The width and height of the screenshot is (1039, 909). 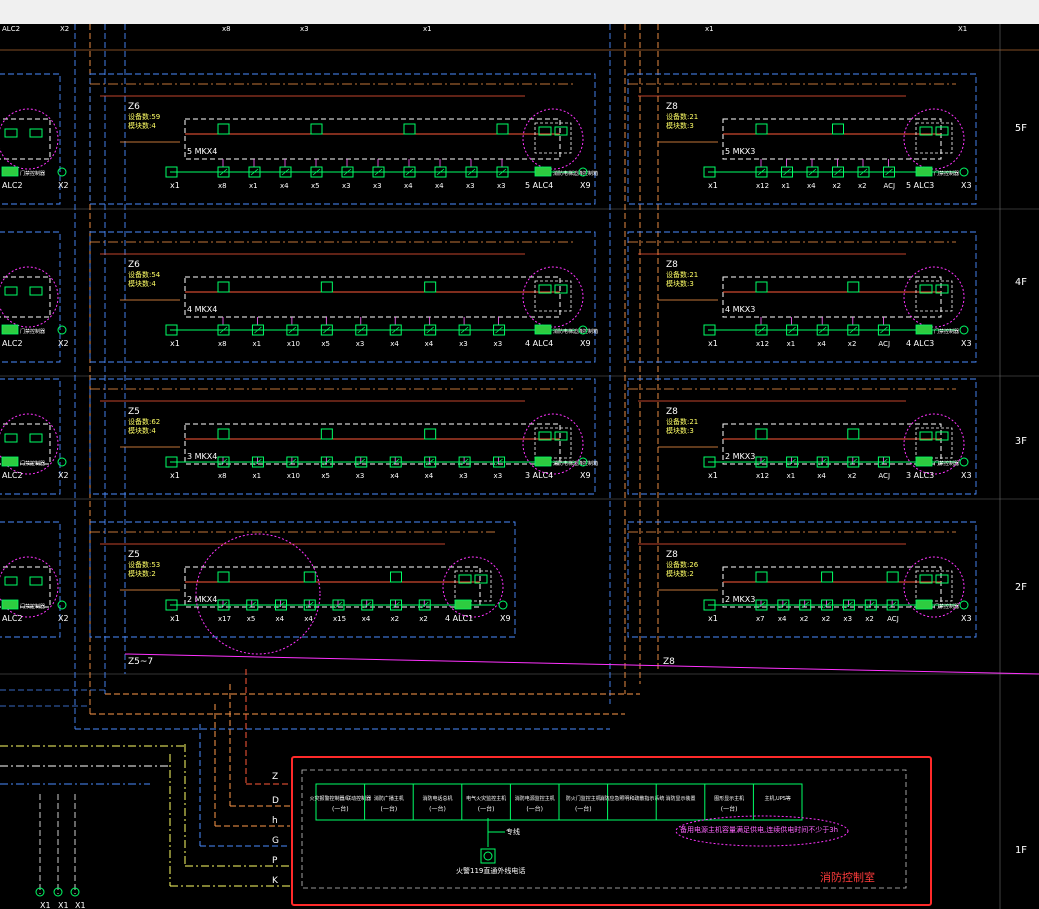 I want to click on floor-label-4f: 4F, so click(x=1021, y=282).